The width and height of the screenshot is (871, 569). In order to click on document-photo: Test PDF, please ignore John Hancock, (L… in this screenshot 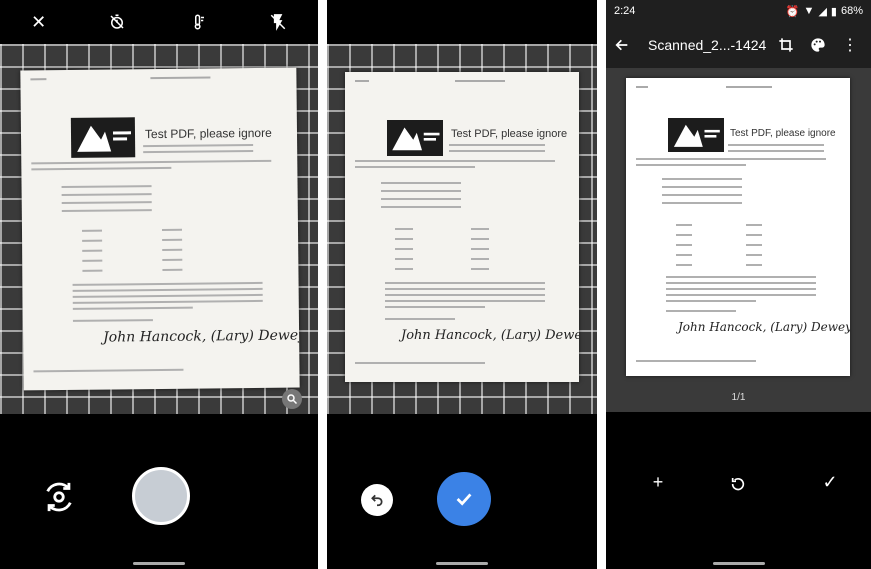, I will do `click(462, 227)`.